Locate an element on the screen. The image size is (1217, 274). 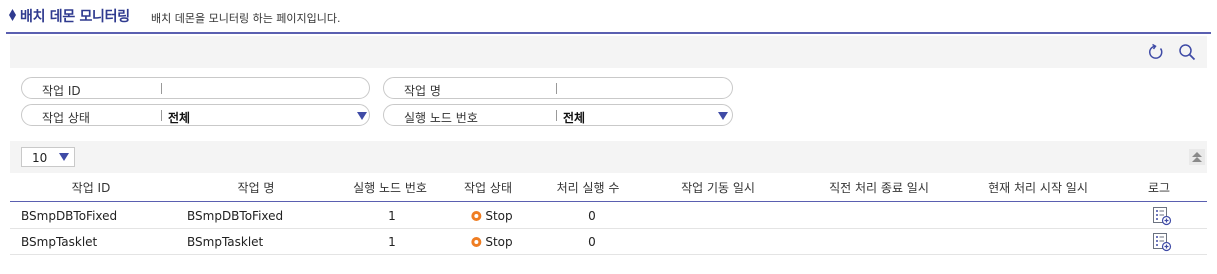
grid-toolbar: 10 is located at coordinates (608, 157).